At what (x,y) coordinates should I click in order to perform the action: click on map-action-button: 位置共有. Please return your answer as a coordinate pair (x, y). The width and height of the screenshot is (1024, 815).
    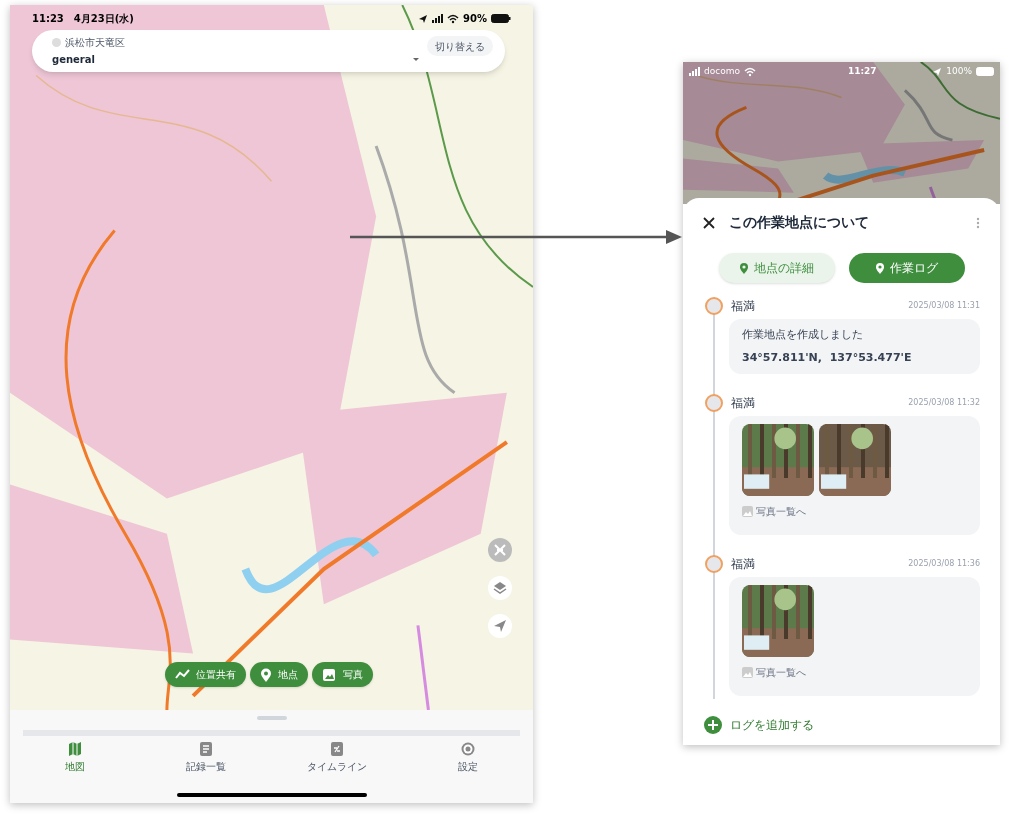
    Looking at the image, I should click on (205, 674).